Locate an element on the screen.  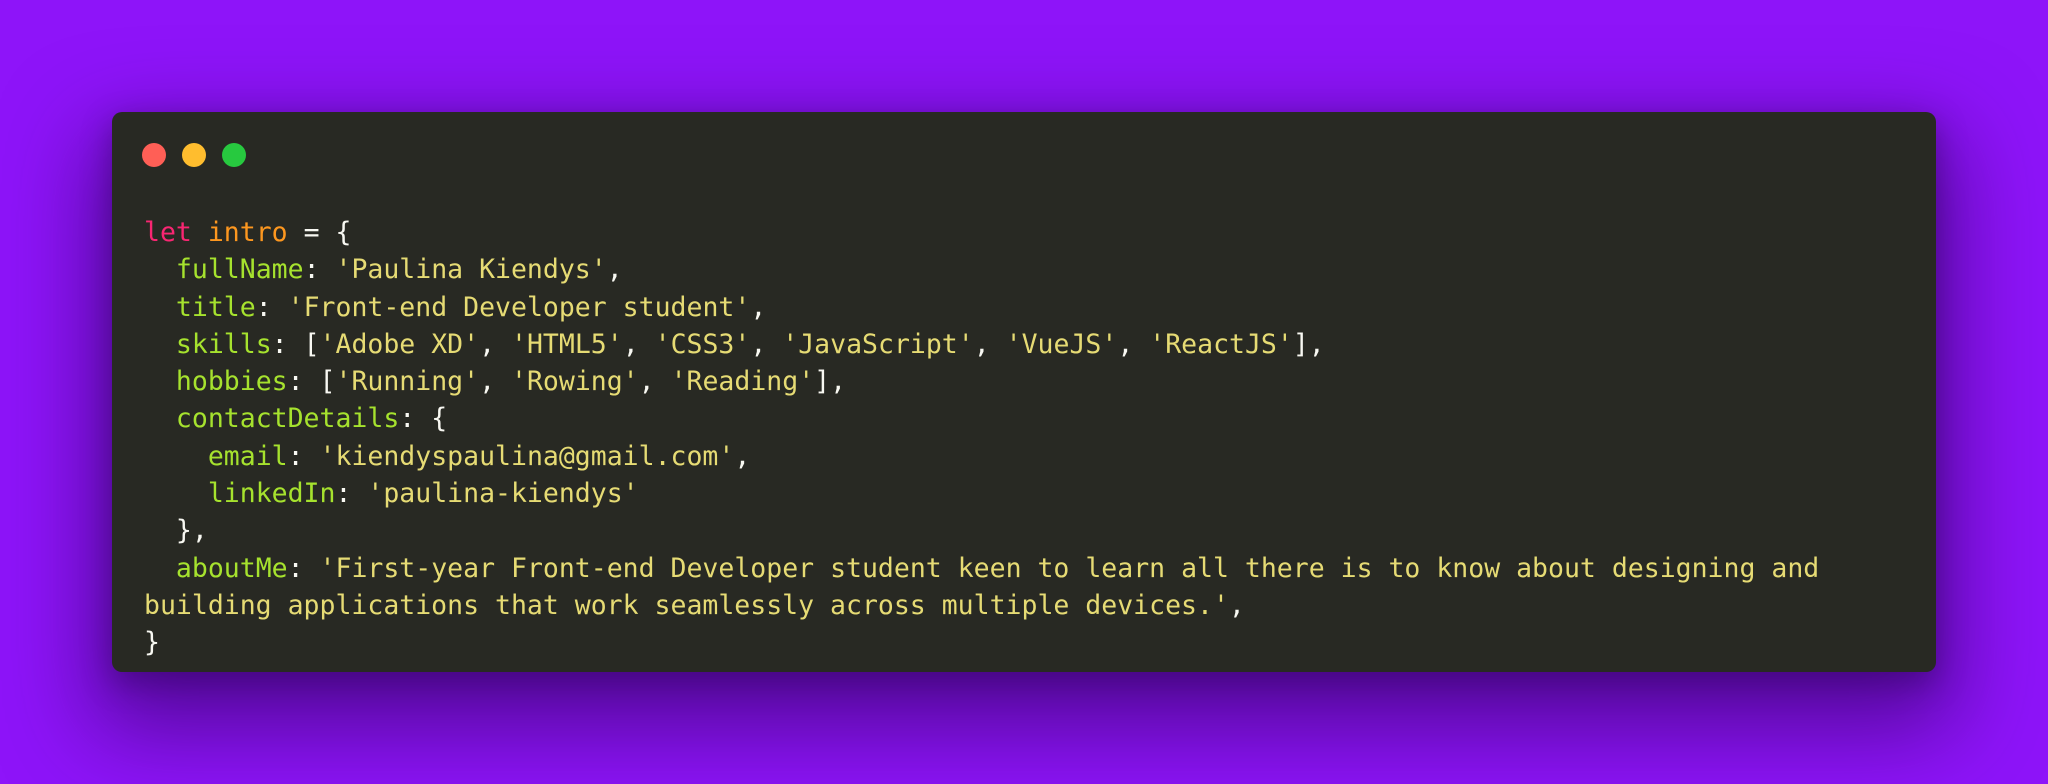
skill-item: 'Adobe XD' is located at coordinates (399, 344).